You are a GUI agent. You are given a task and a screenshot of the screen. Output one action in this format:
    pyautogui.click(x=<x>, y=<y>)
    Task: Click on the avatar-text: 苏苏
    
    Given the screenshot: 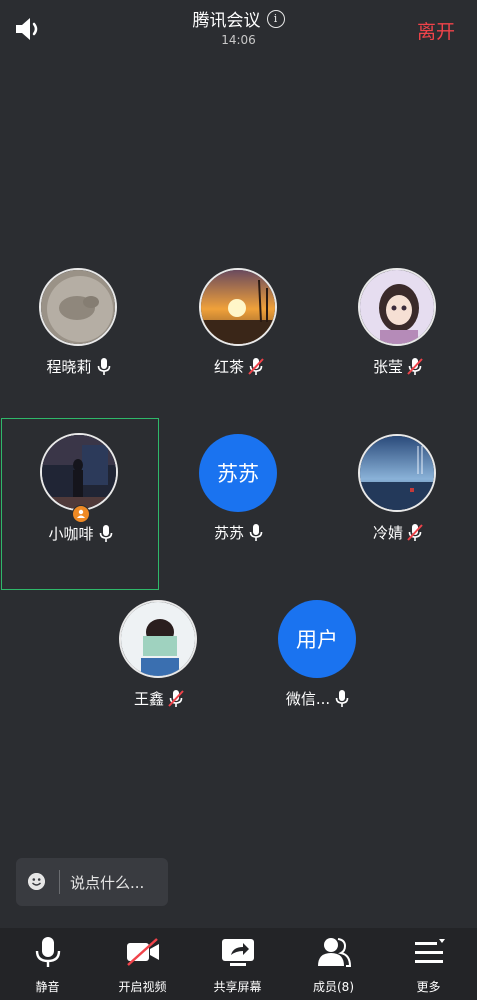 What is the action you would take?
    pyautogui.click(x=238, y=473)
    